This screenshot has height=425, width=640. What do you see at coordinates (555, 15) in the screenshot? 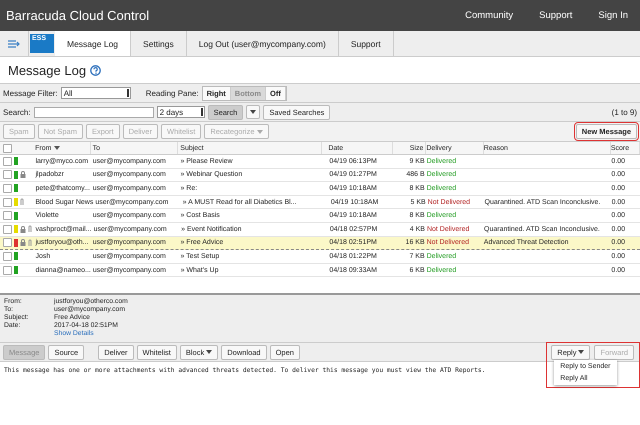
I see `header-link: Support` at bounding box center [555, 15].